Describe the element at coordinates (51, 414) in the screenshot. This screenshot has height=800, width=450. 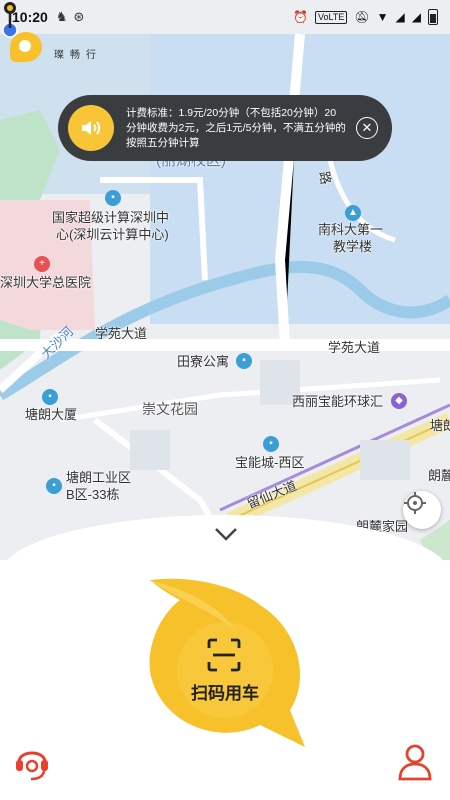
I see `map-label-tanglang-tower: 塘朗大厦` at that location.